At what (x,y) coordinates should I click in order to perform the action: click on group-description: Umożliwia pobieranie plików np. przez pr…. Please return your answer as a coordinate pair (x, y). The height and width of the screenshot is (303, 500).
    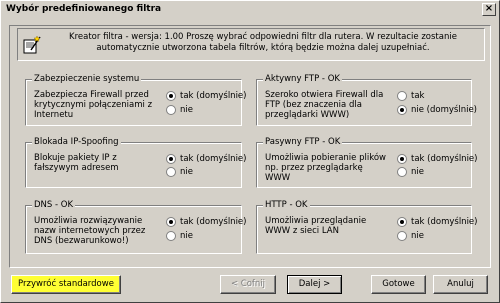
    Looking at the image, I should click on (325, 168).